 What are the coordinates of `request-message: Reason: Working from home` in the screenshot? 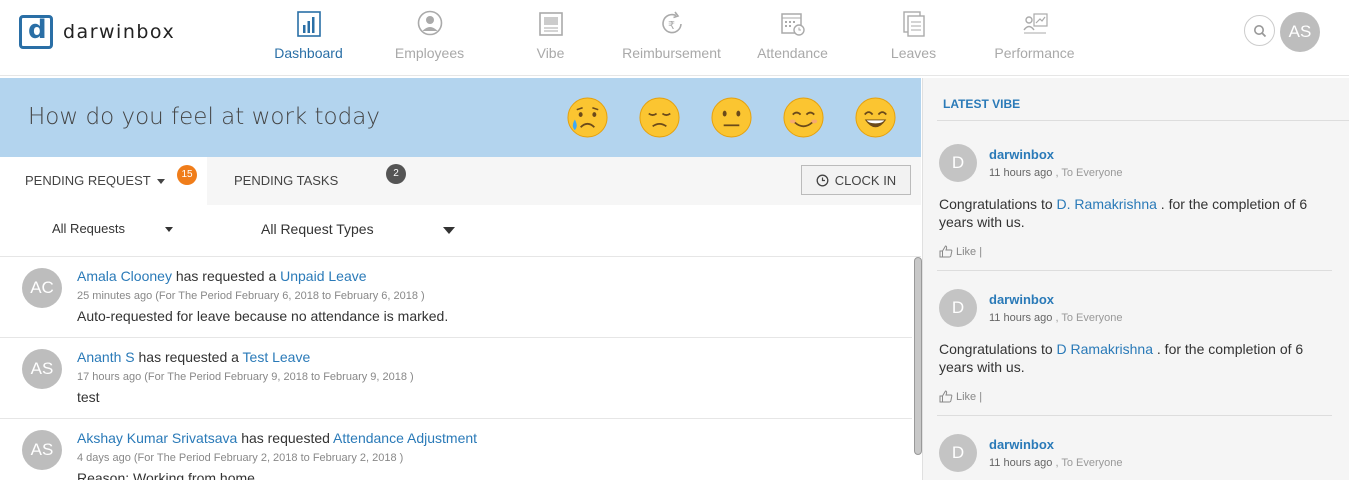 It's located at (166, 475).